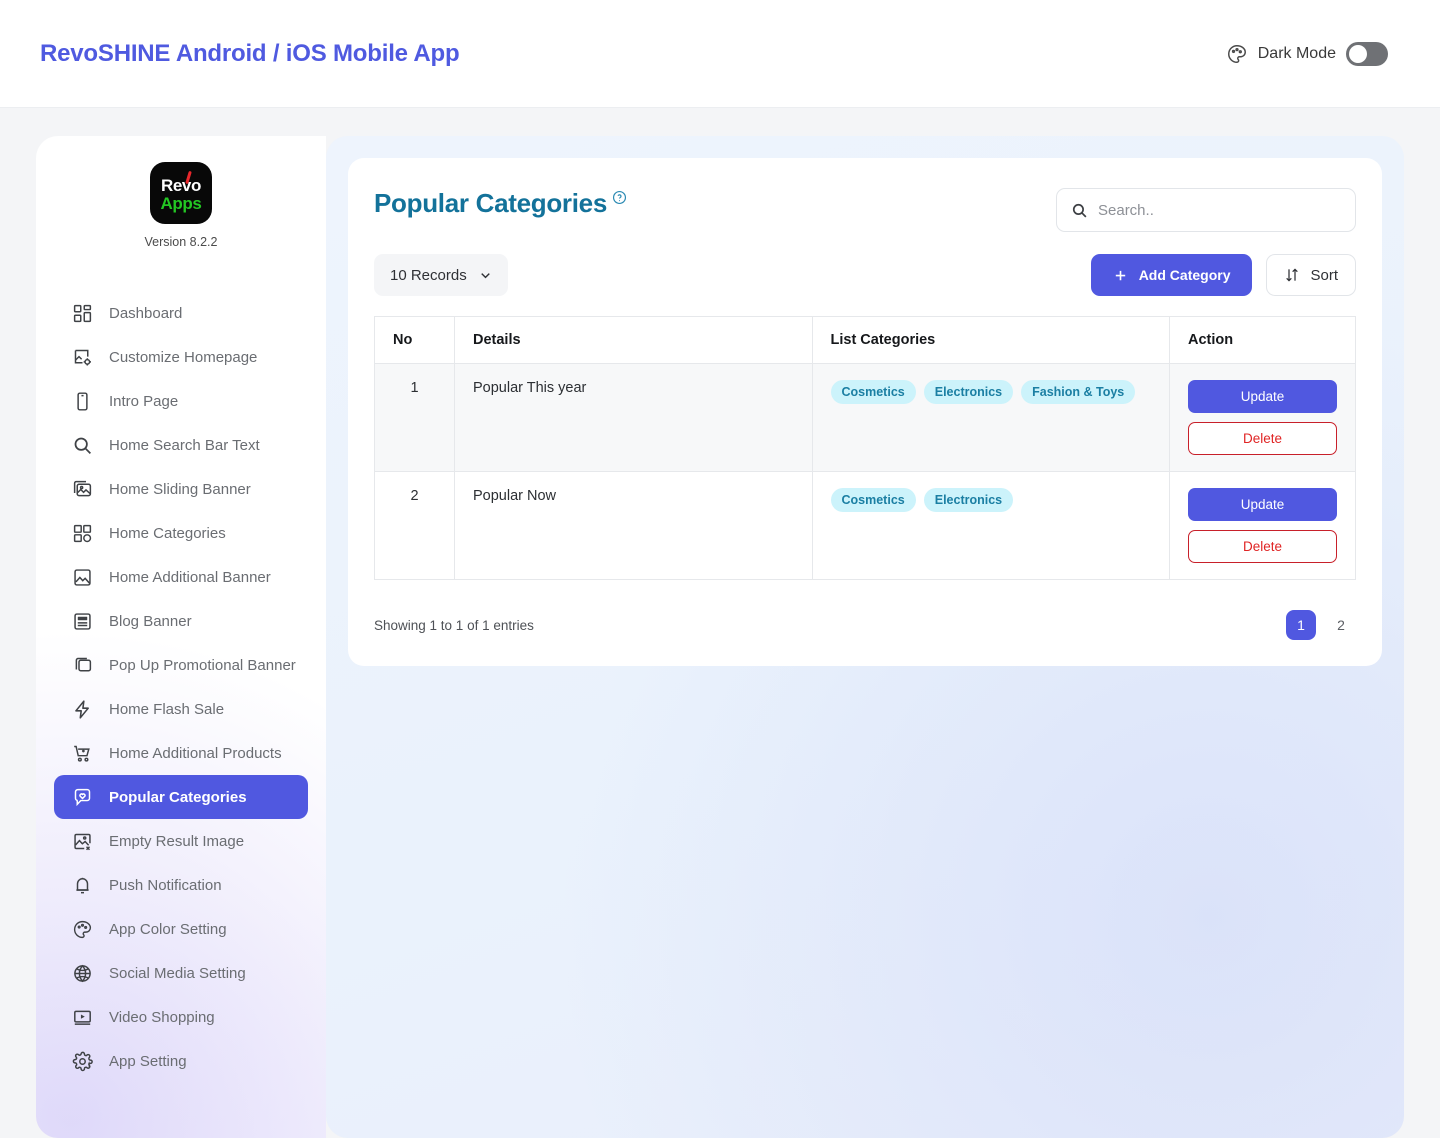 This screenshot has height=1138, width=1440. Describe the element at coordinates (82, 445) in the screenshot. I see `search-icon` at that location.